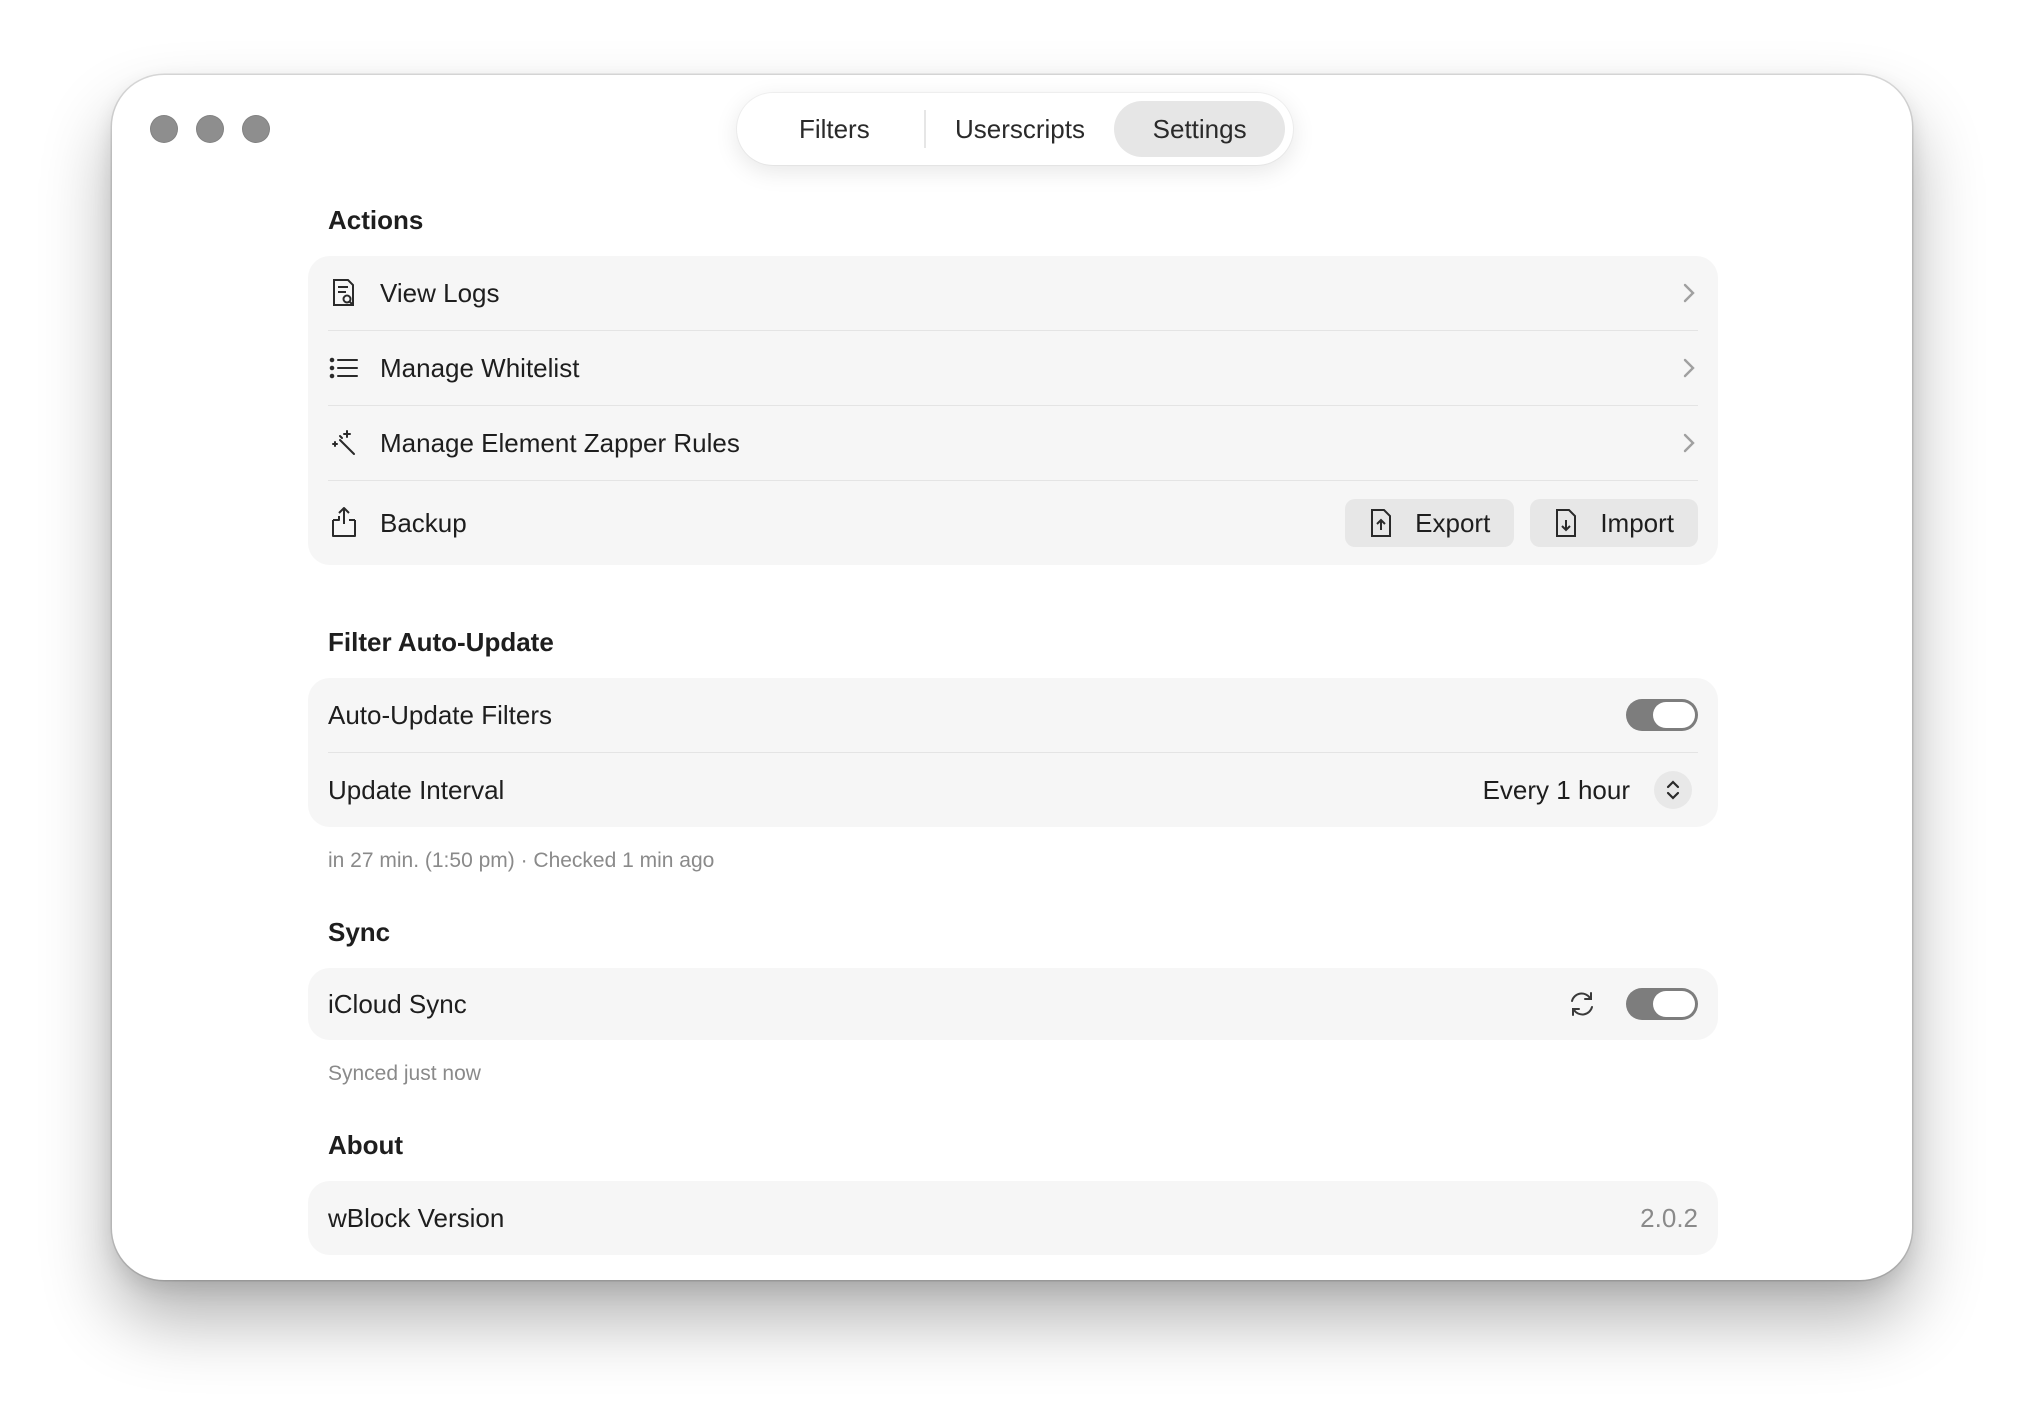 This screenshot has width=2024, height=1428. I want to click on icloud-sync-toggle, so click(1662, 1004).